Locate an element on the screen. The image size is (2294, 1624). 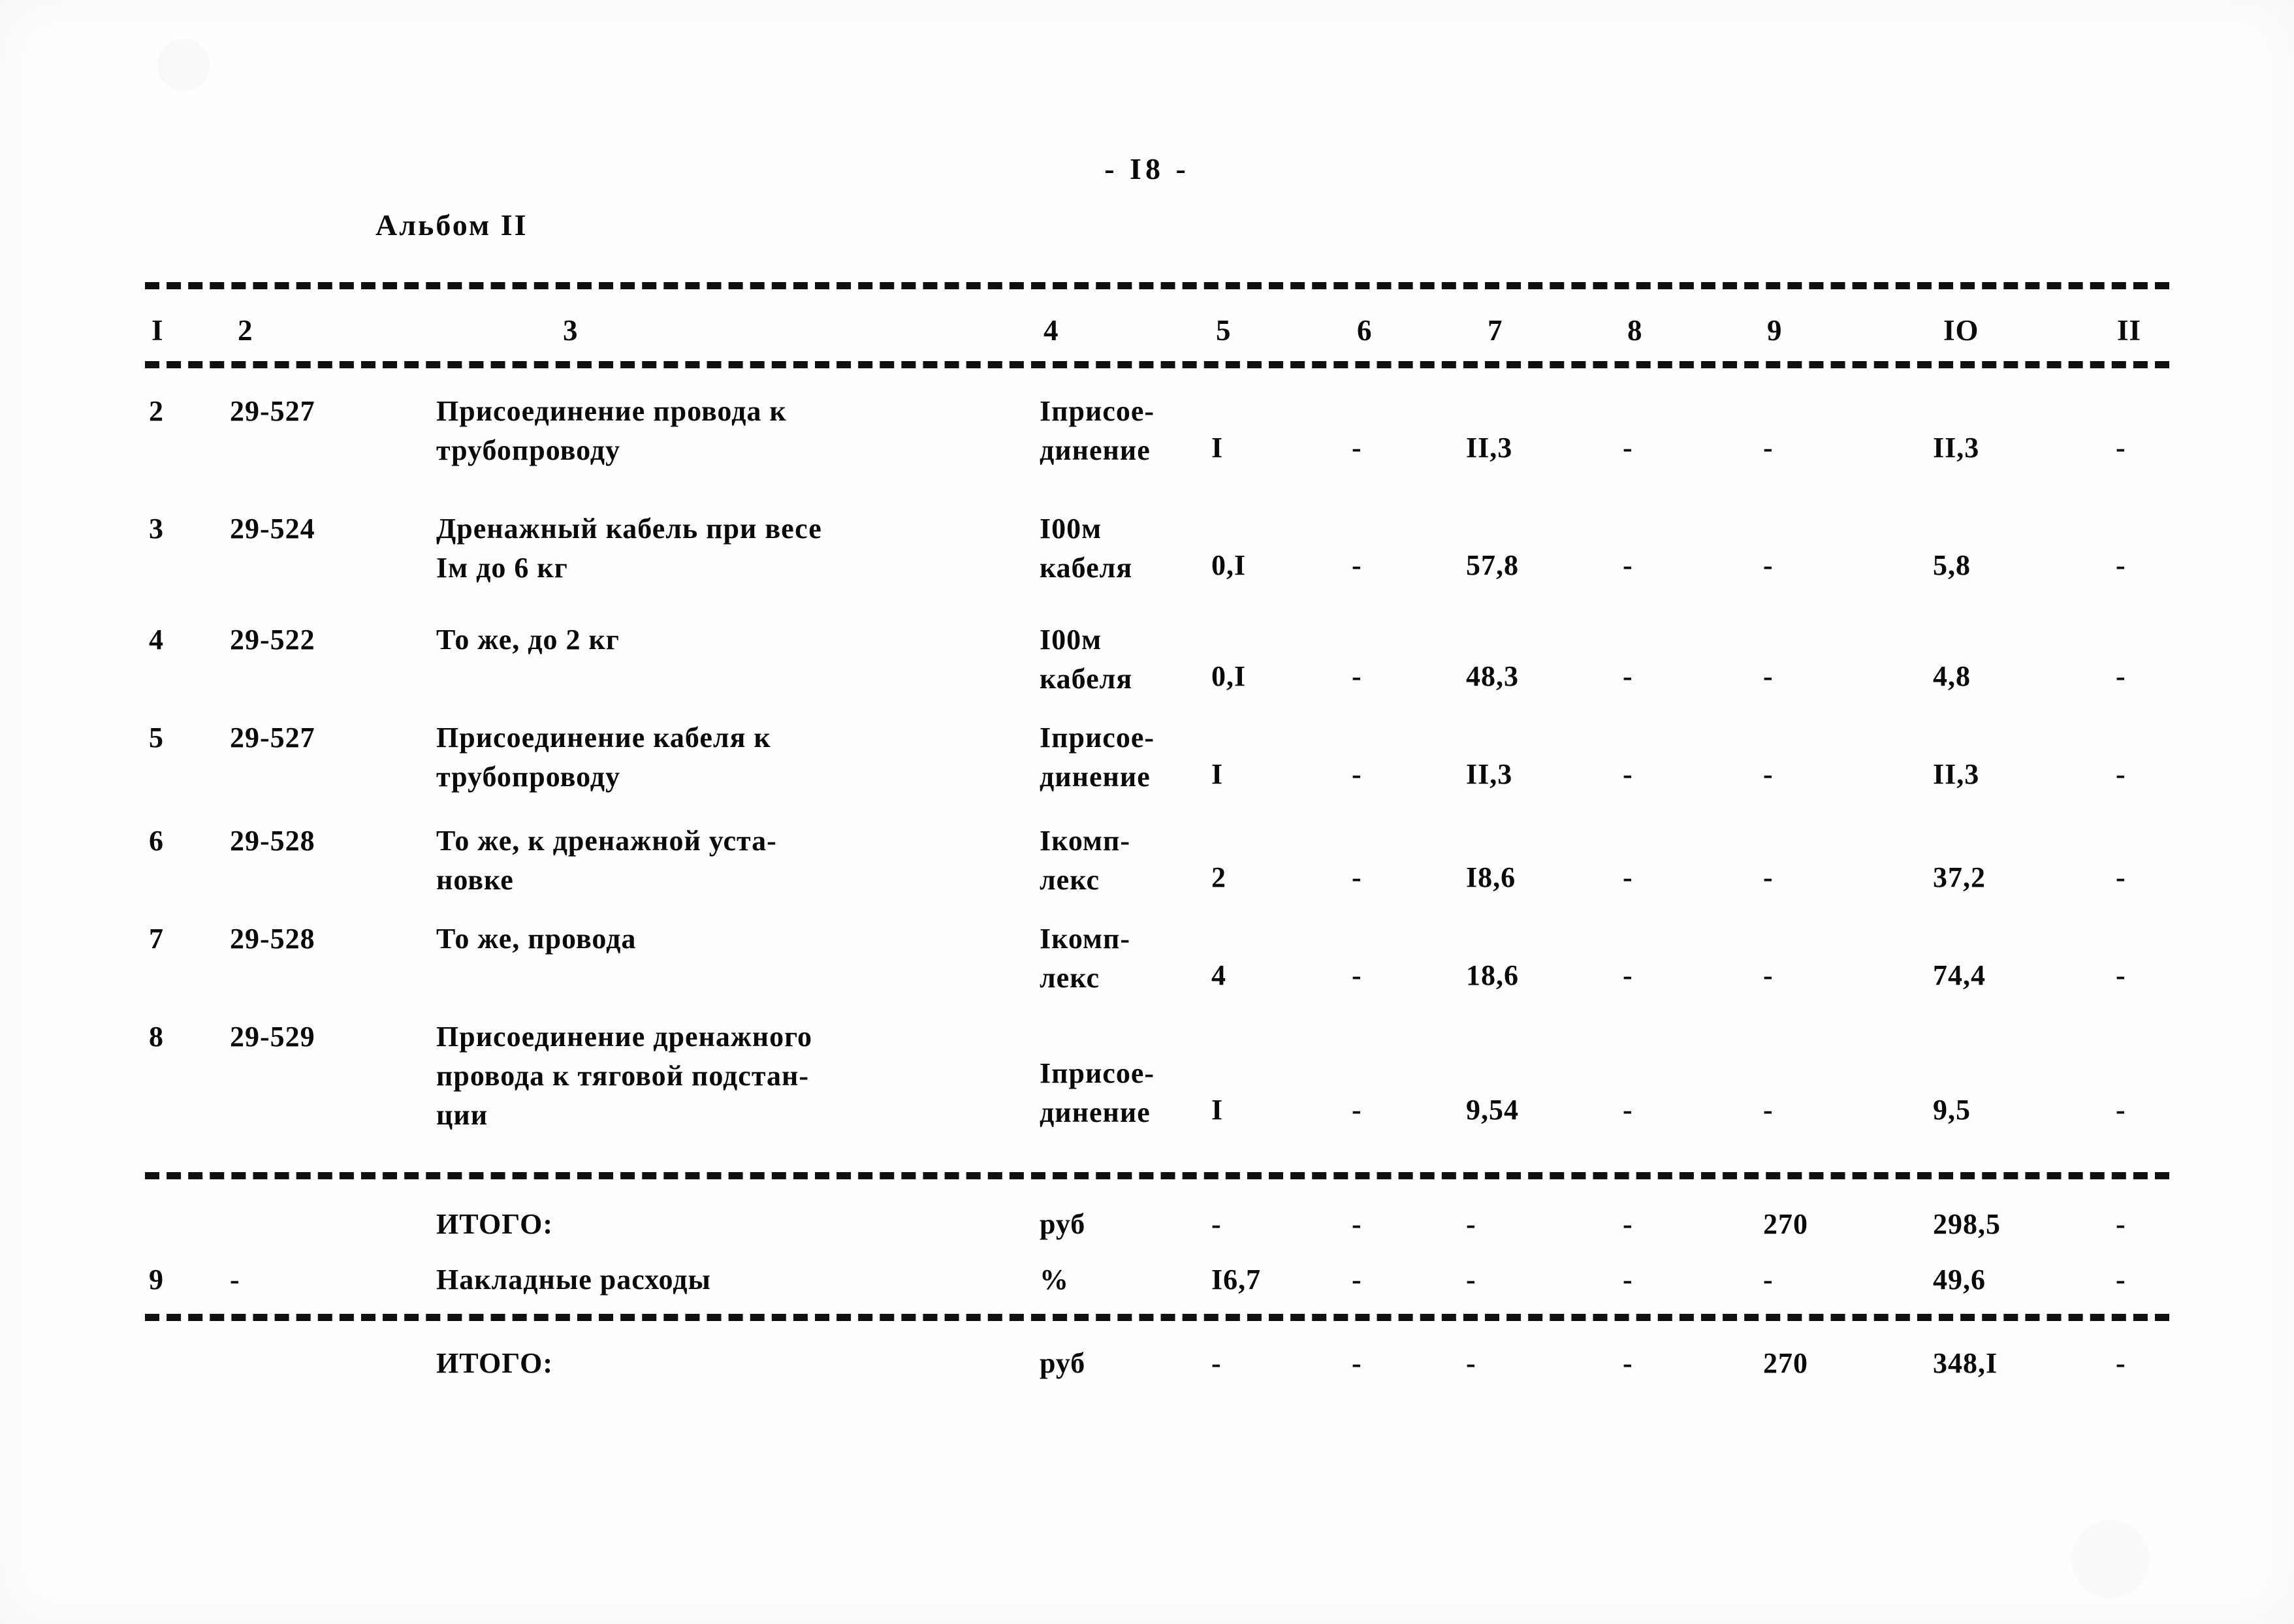
column-header-9: 9 is located at coordinates (1775, 330).